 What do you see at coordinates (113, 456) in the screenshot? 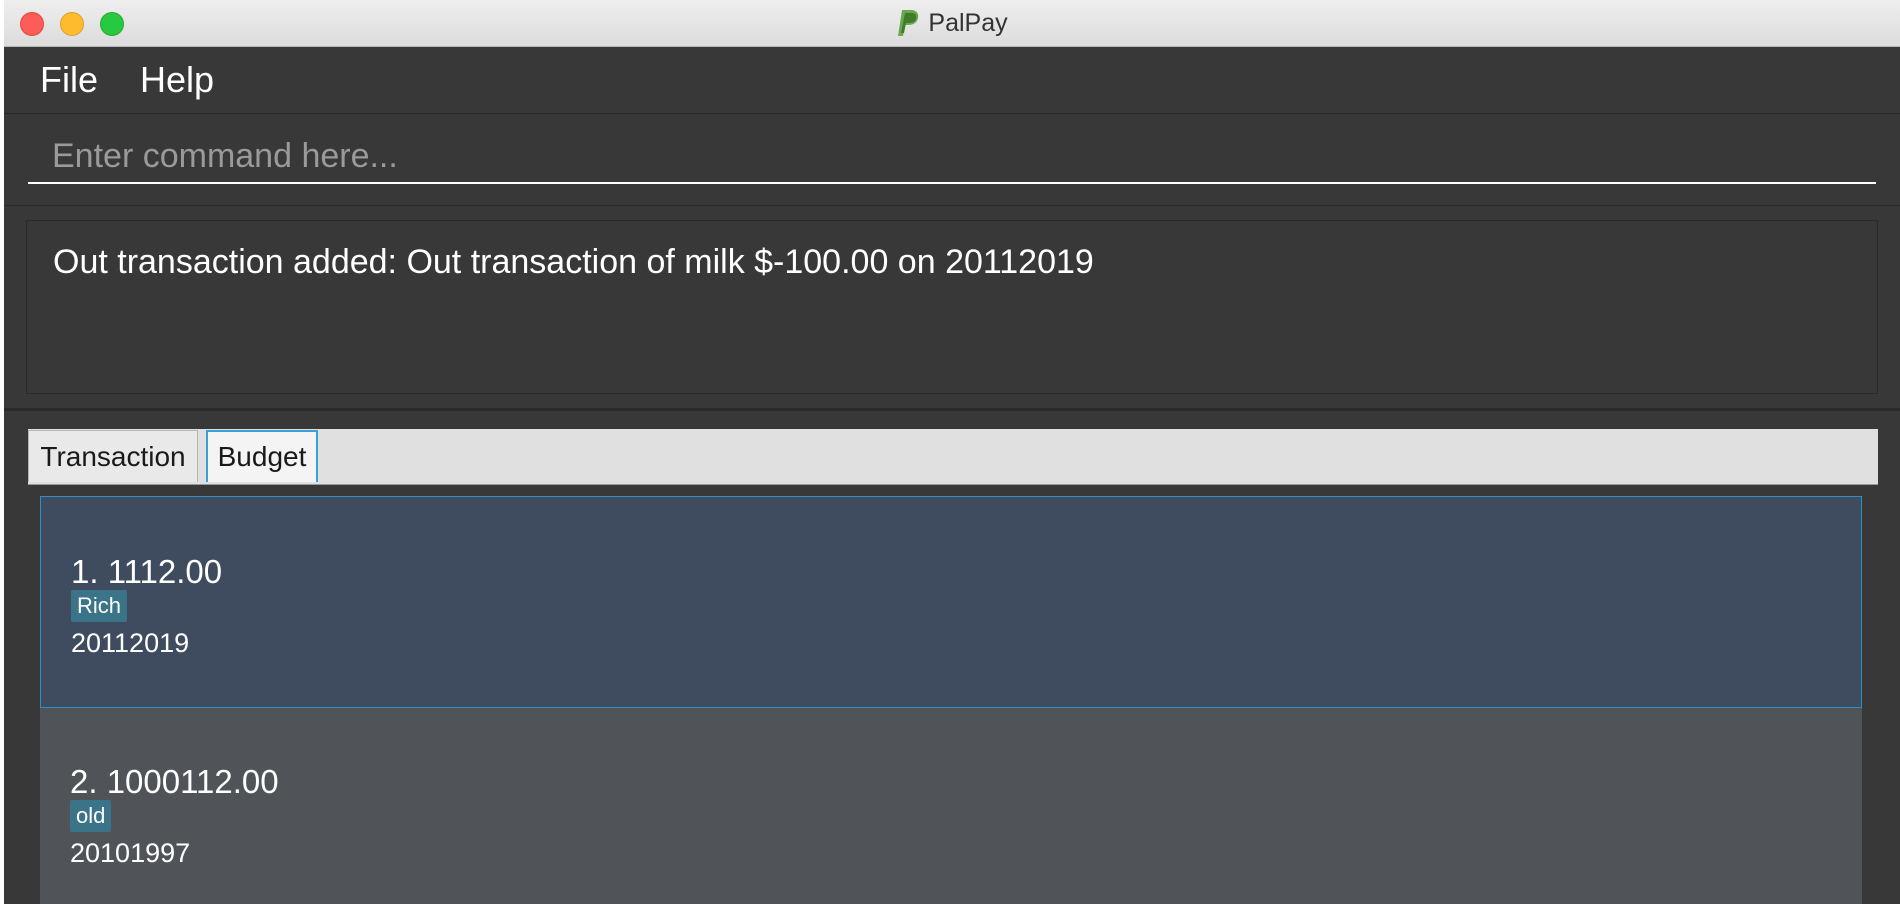
I see `tab-transaction: Transaction` at bounding box center [113, 456].